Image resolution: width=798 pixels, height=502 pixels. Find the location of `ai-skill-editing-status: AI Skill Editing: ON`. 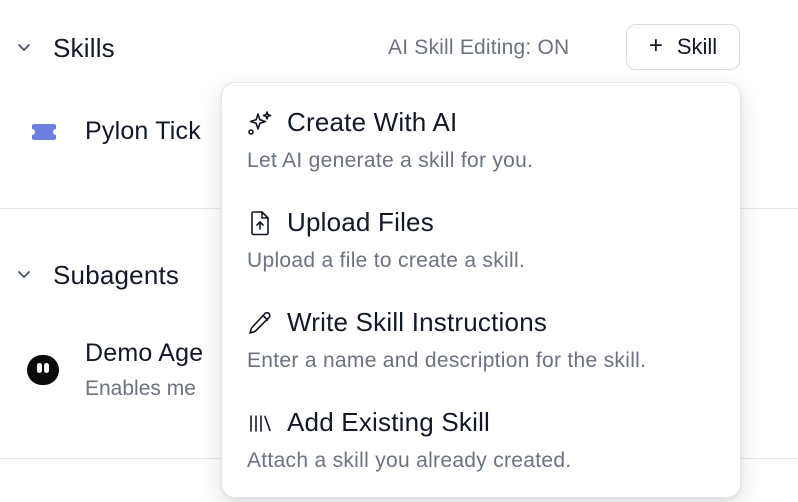

ai-skill-editing-status: AI Skill Editing: ON is located at coordinates (478, 48).